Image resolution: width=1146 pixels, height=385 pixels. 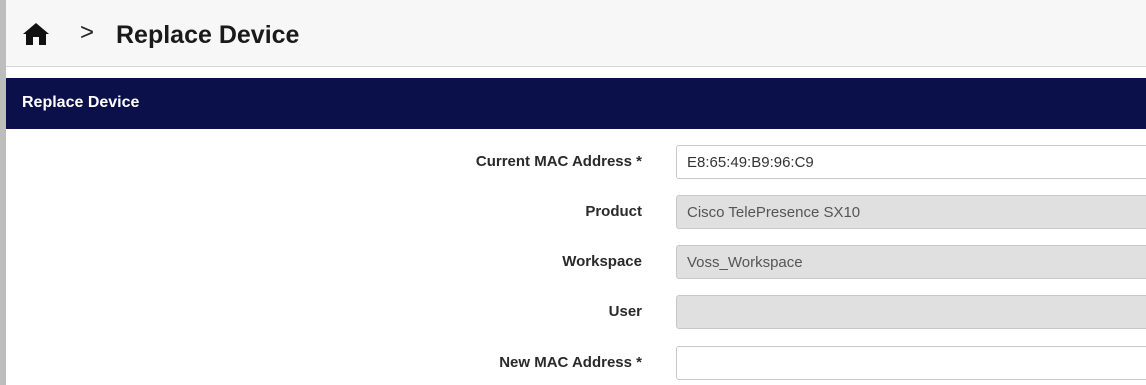 I want to click on panel-title: Replace Device, so click(x=81, y=102).